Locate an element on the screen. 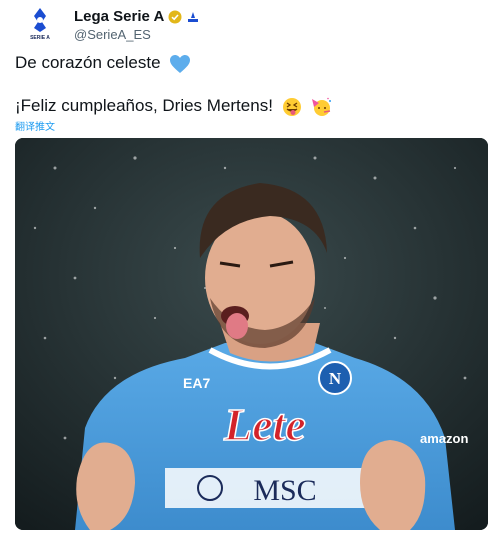 This screenshot has width=500, height=537. account-name-row: Lega Serie A is located at coordinates (137, 16).